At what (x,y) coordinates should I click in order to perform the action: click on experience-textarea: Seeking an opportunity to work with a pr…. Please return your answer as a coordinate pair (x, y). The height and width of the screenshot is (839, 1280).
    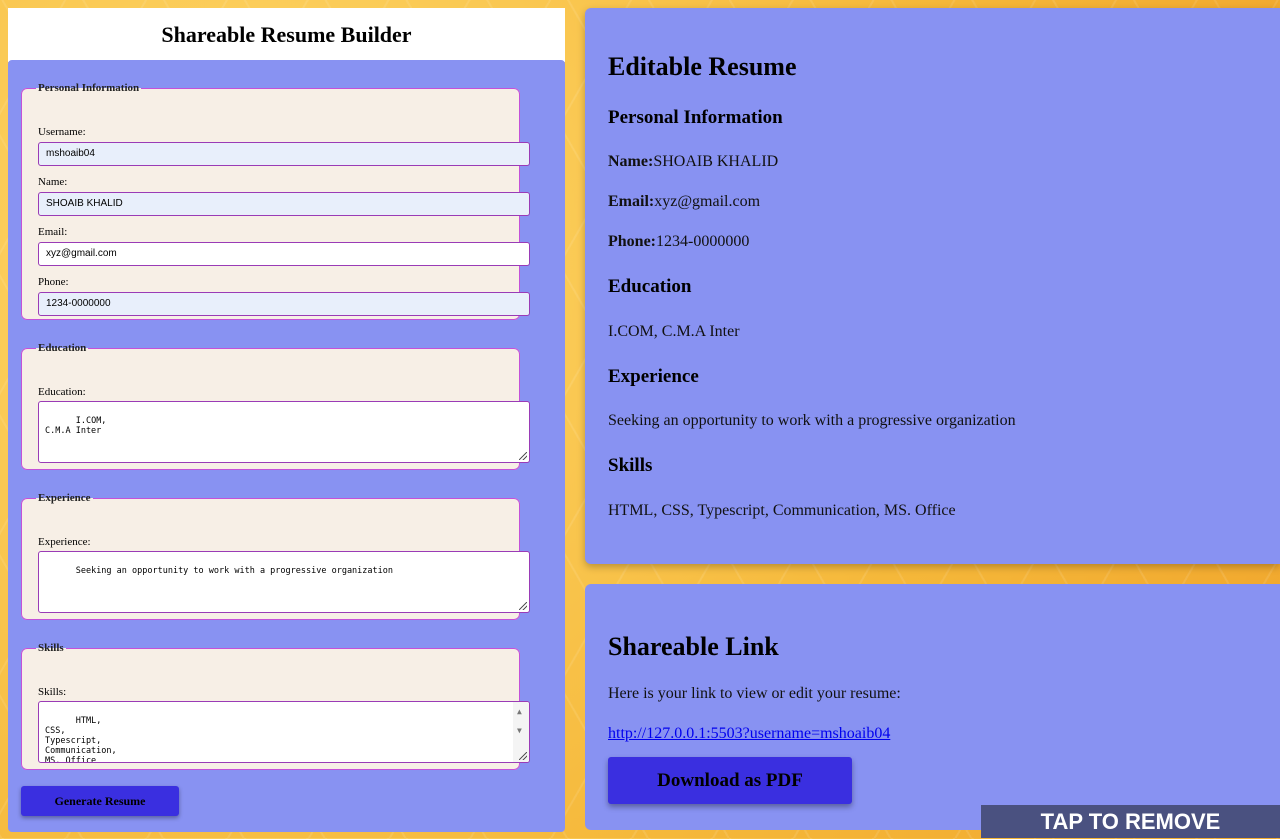
    Looking at the image, I should click on (284, 582).